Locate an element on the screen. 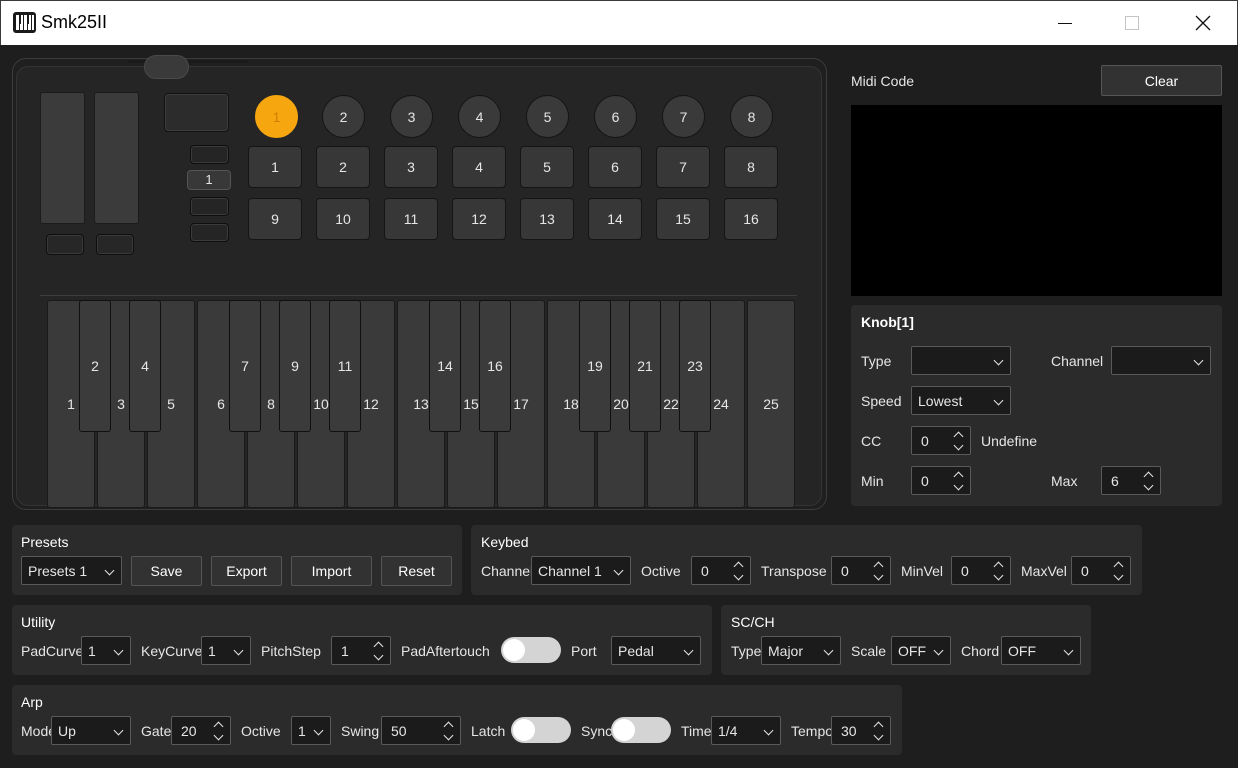 The image size is (1238, 768). keybed-octive-spinbox: 0 is located at coordinates (721, 570).